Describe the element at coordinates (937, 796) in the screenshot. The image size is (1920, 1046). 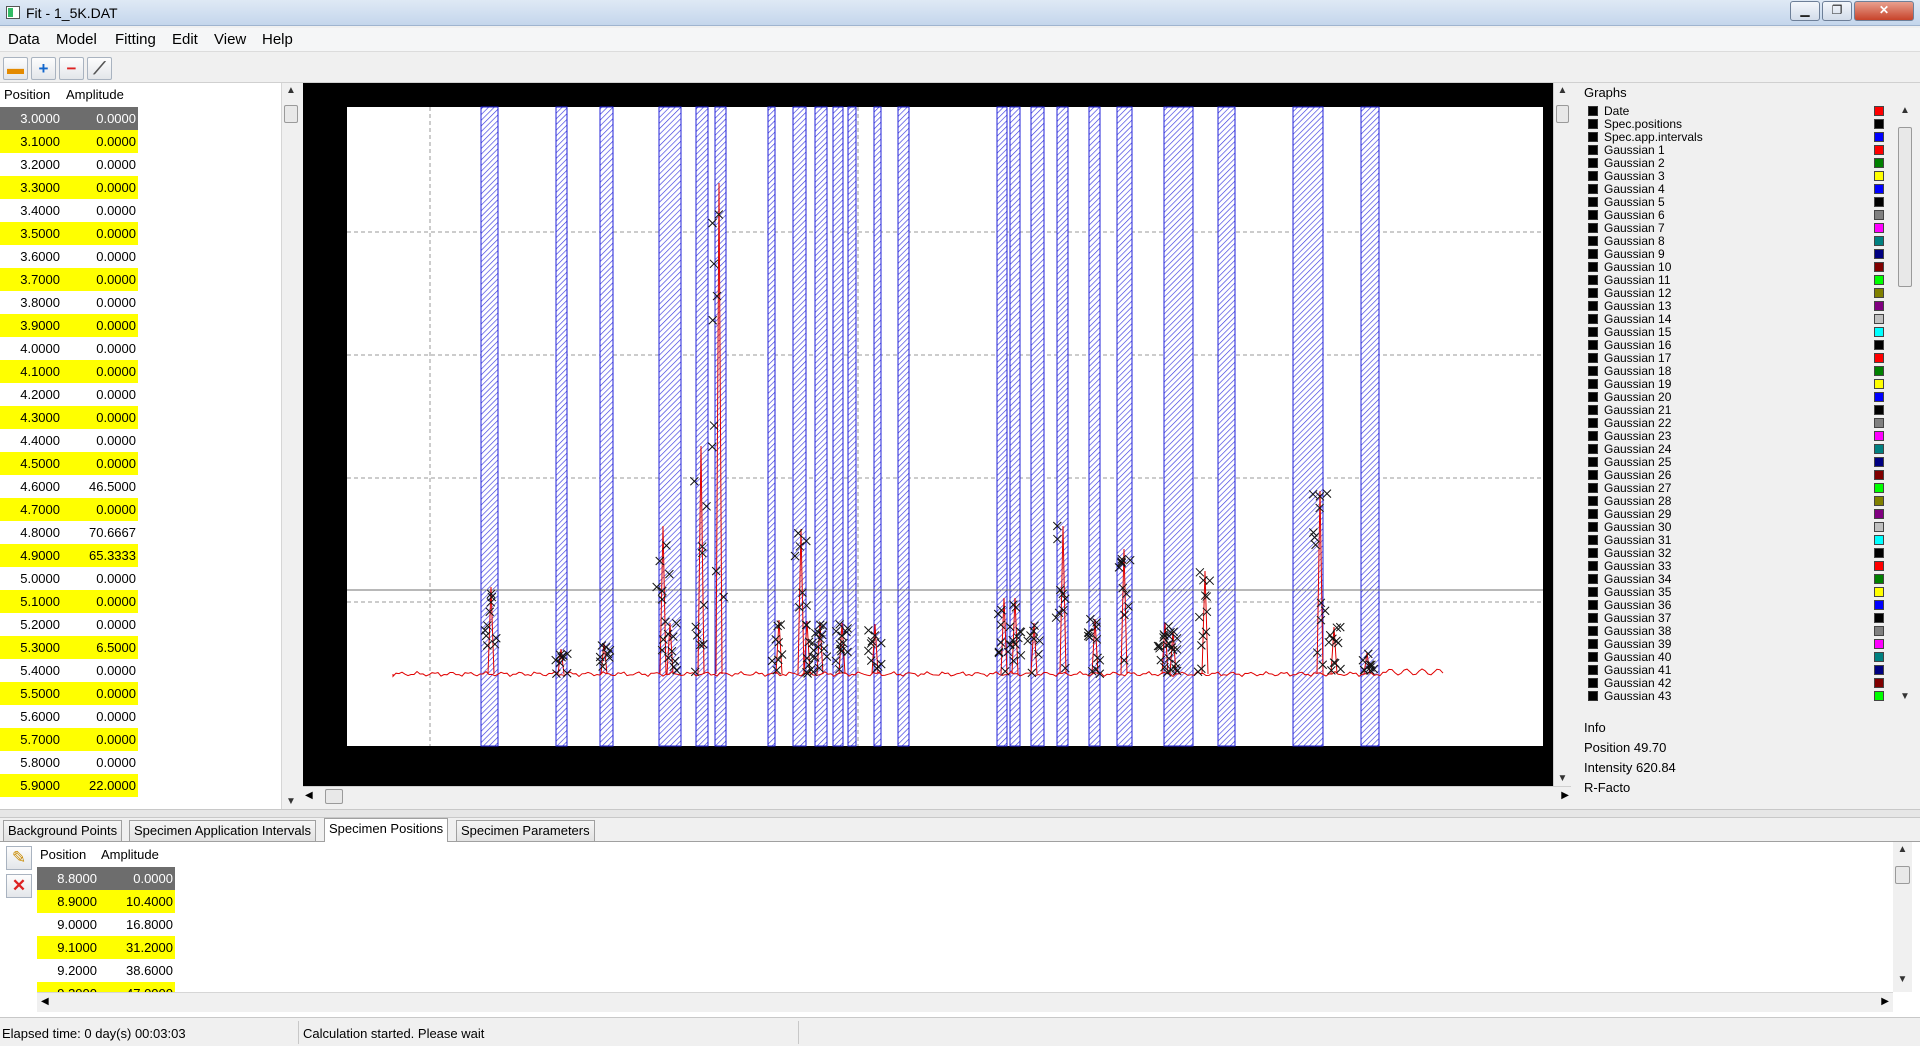
I see `plot-horizontal-scrollbar: ◀ ▶` at that location.